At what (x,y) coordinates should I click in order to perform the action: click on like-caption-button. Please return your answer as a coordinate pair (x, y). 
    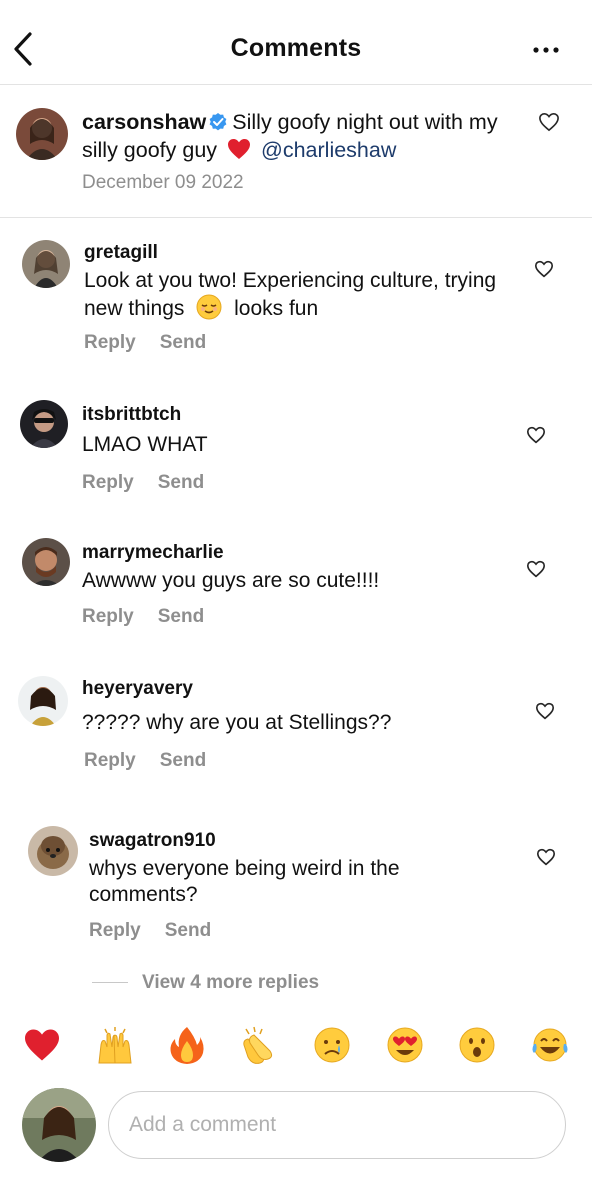
    Looking at the image, I should click on (549, 122).